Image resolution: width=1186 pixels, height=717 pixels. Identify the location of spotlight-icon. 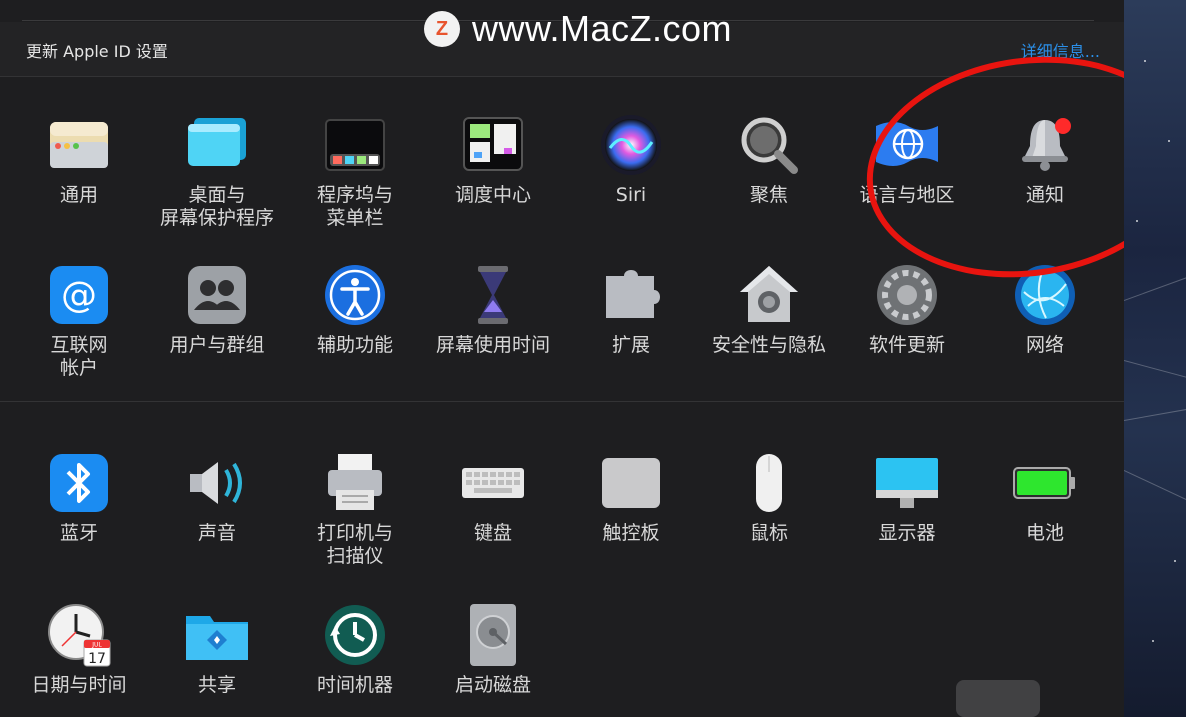
(769, 145).